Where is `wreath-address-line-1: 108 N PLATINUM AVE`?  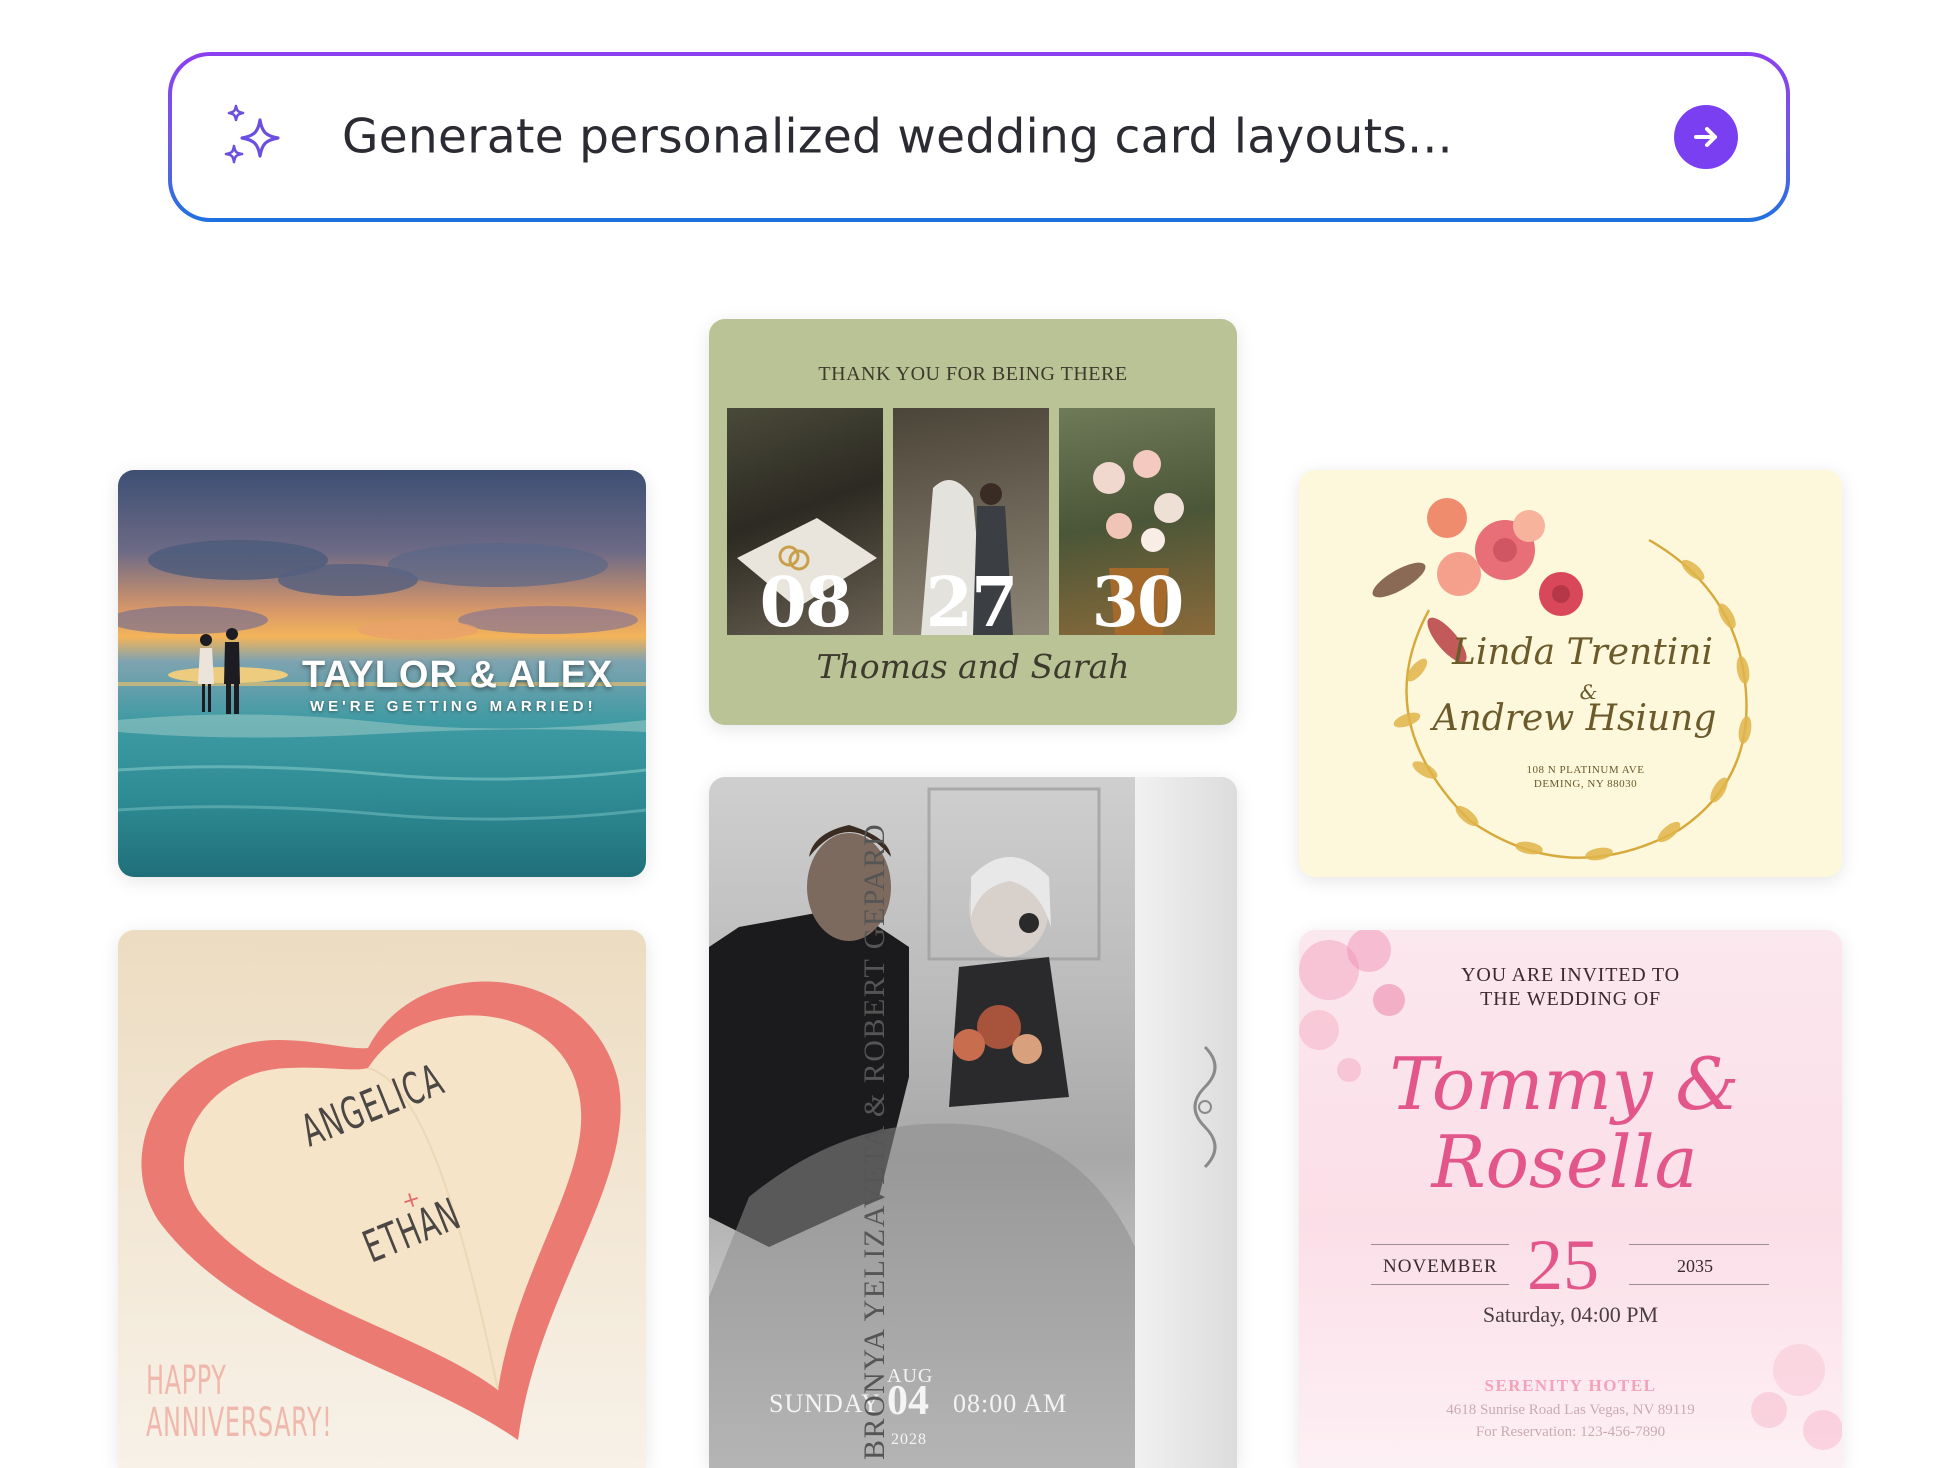 wreath-address-line-1: 108 N PLATINUM AVE is located at coordinates (1585, 770).